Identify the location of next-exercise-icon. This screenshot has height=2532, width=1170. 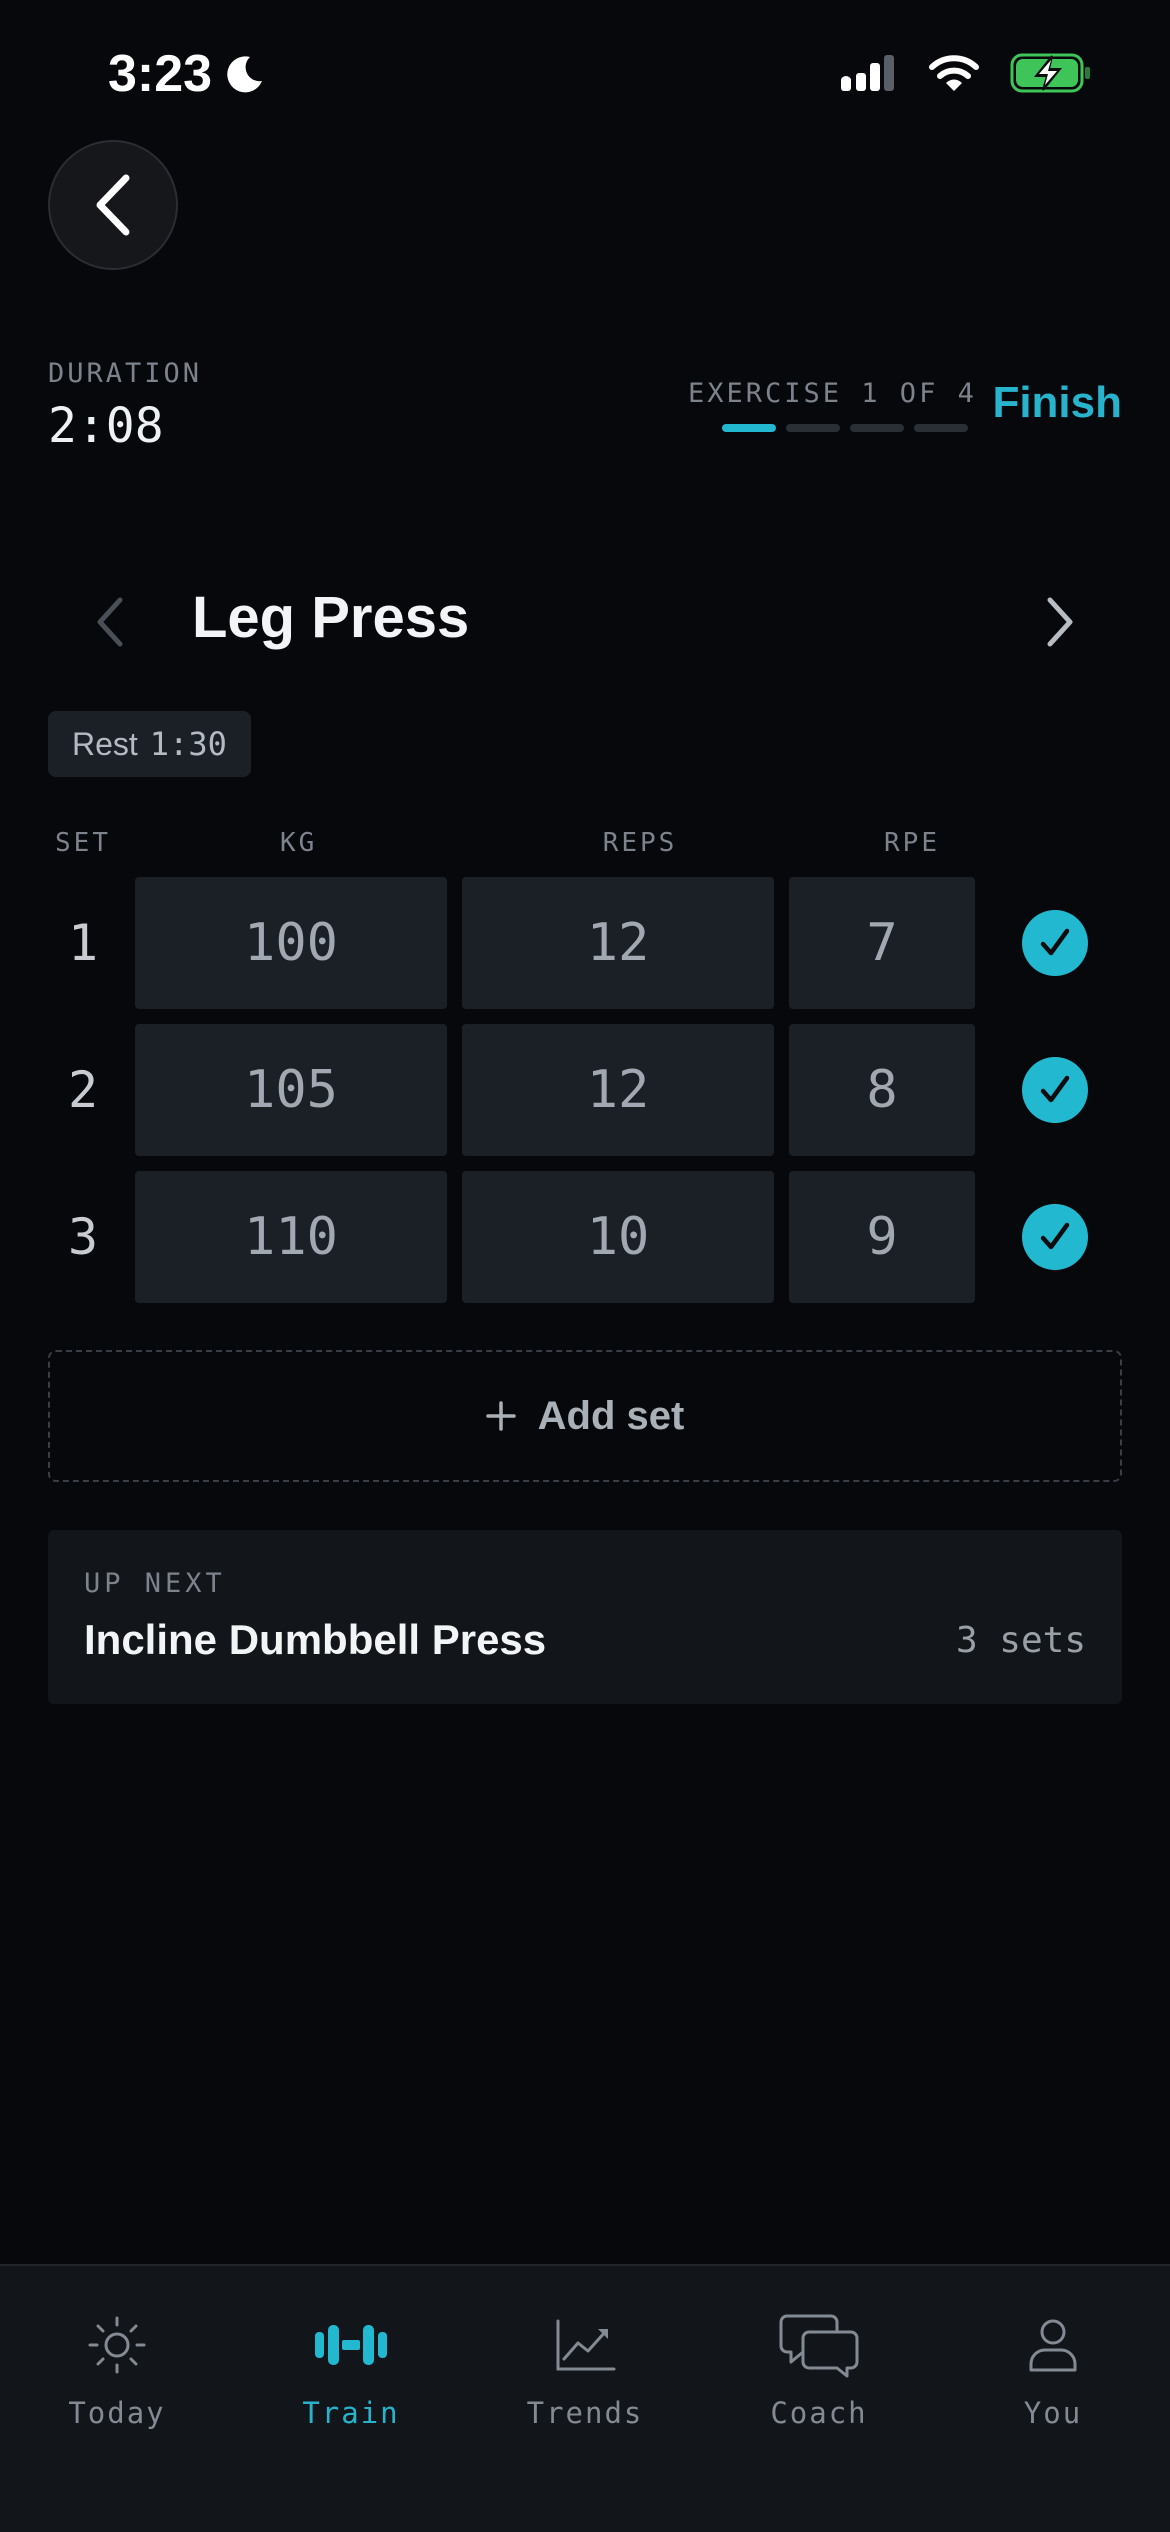
(1060, 622).